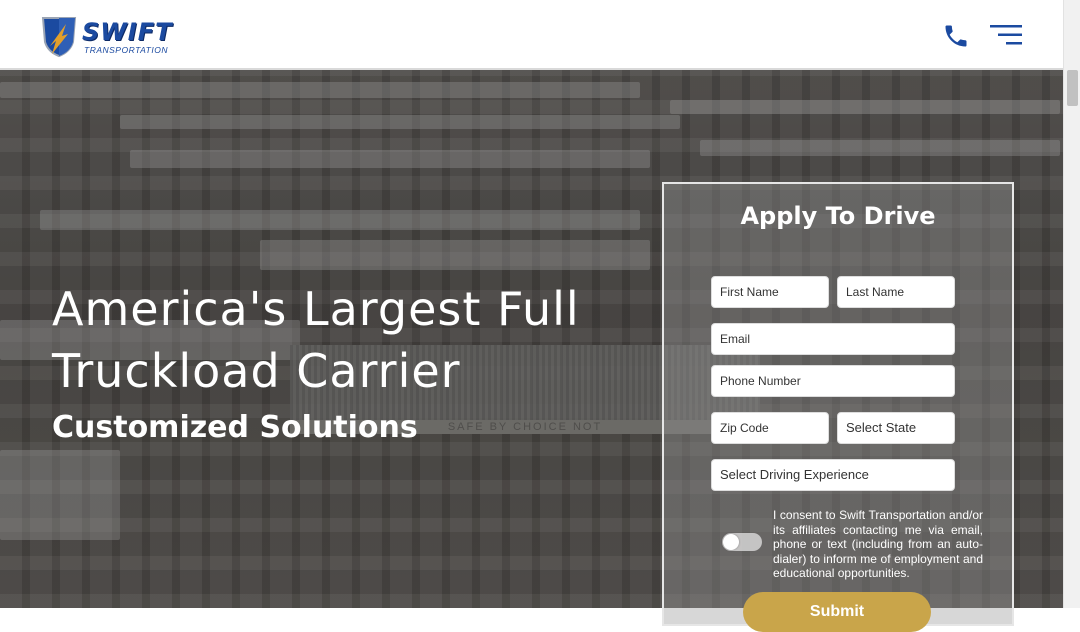 This screenshot has height=632, width=1080. Describe the element at coordinates (833, 381) in the screenshot. I see `phone-number-input` at that location.